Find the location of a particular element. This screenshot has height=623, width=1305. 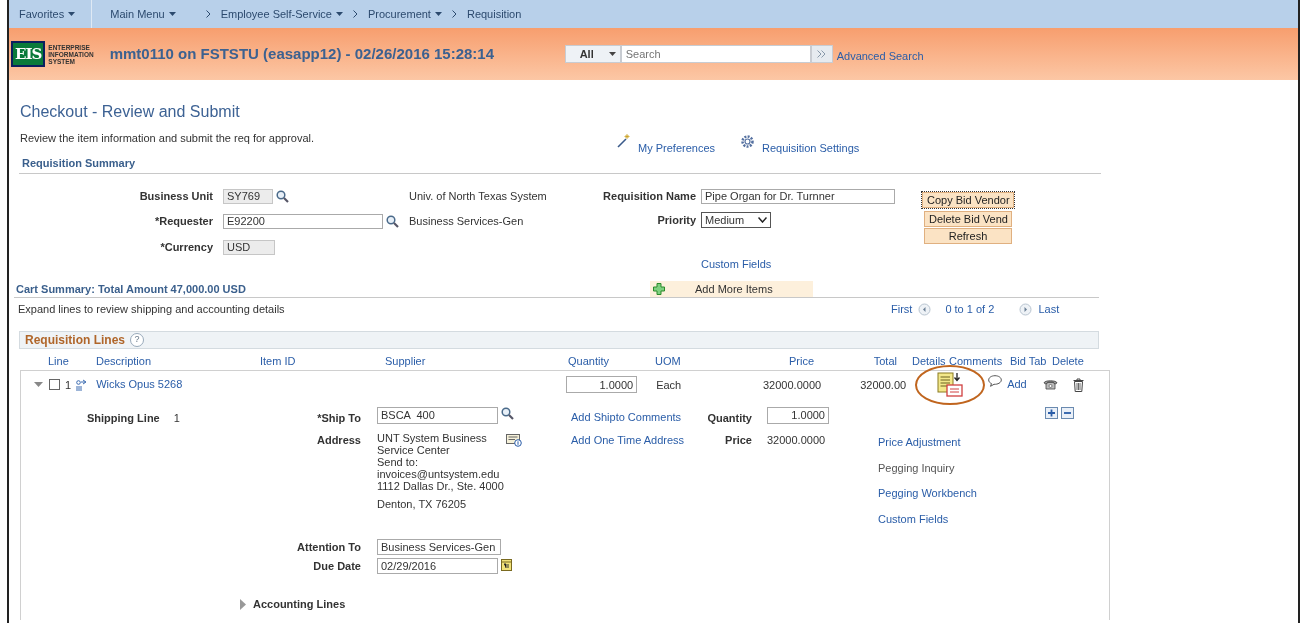

telephone-icon is located at coordinates (1050, 384).